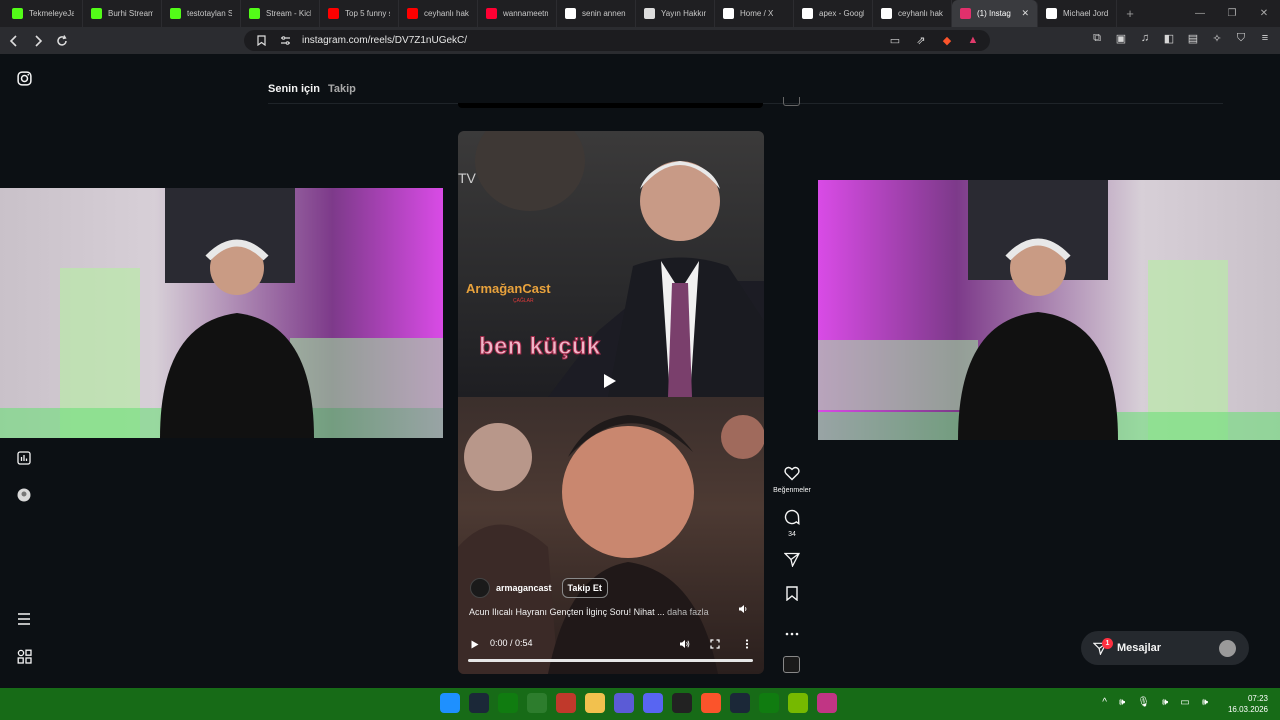 Image resolution: width=1280 pixels, height=720 pixels. What do you see at coordinates (342, 89) in the screenshot?
I see `tab-following: Takip` at bounding box center [342, 89].